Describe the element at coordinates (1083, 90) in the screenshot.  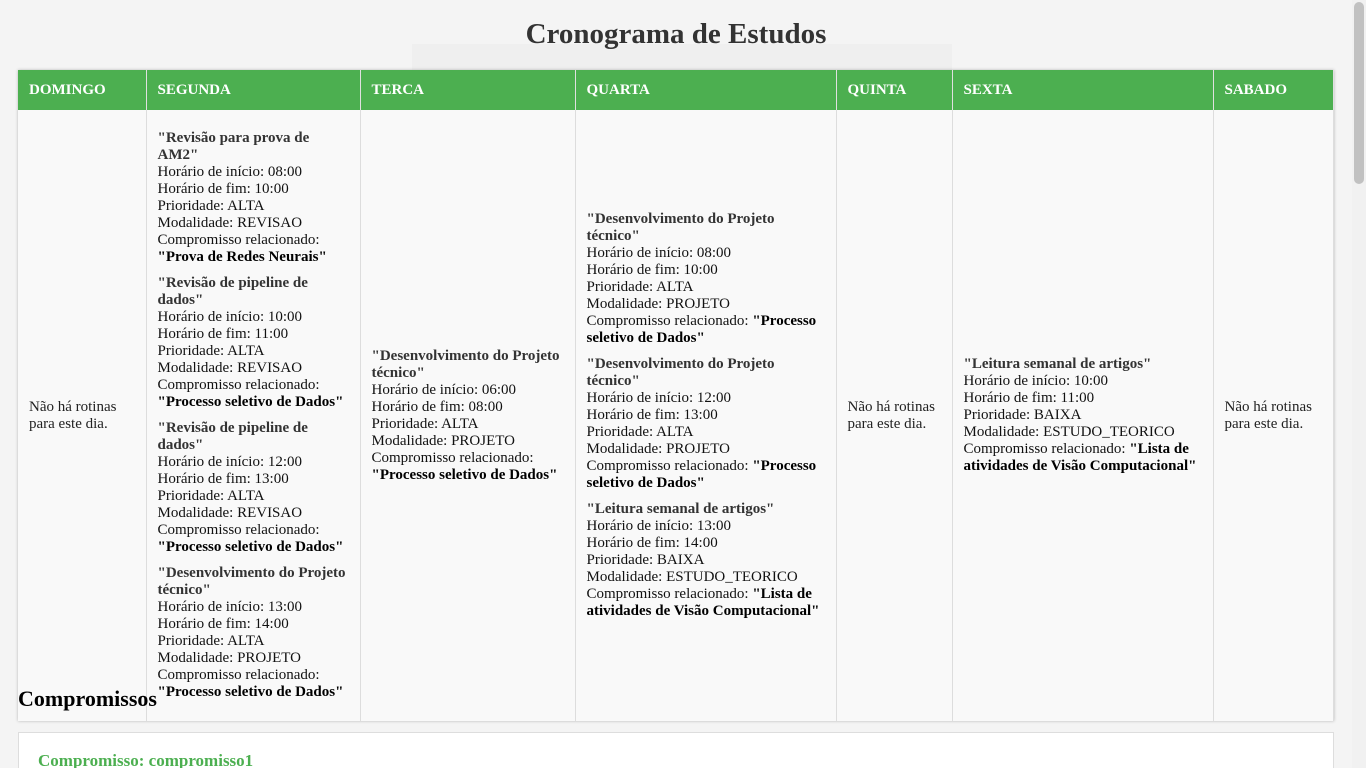
I see `day-header-sexta: SEXTA` at that location.